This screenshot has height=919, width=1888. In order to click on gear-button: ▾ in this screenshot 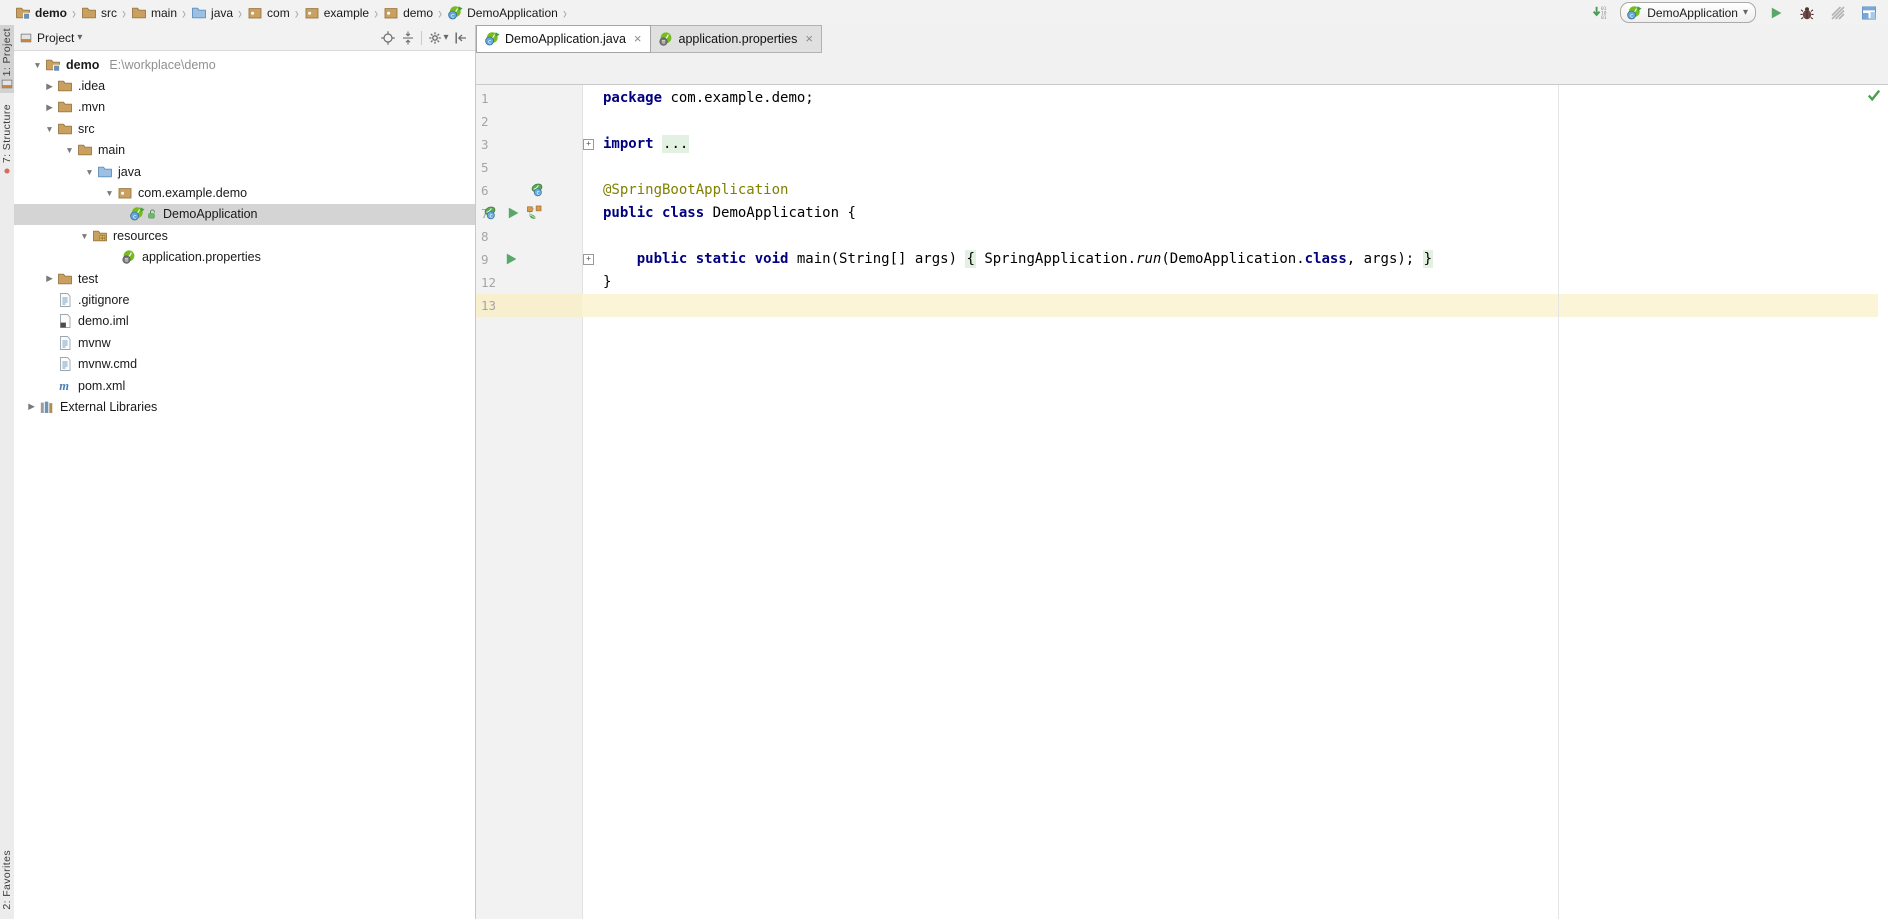, I will do `click(438, 38)`.